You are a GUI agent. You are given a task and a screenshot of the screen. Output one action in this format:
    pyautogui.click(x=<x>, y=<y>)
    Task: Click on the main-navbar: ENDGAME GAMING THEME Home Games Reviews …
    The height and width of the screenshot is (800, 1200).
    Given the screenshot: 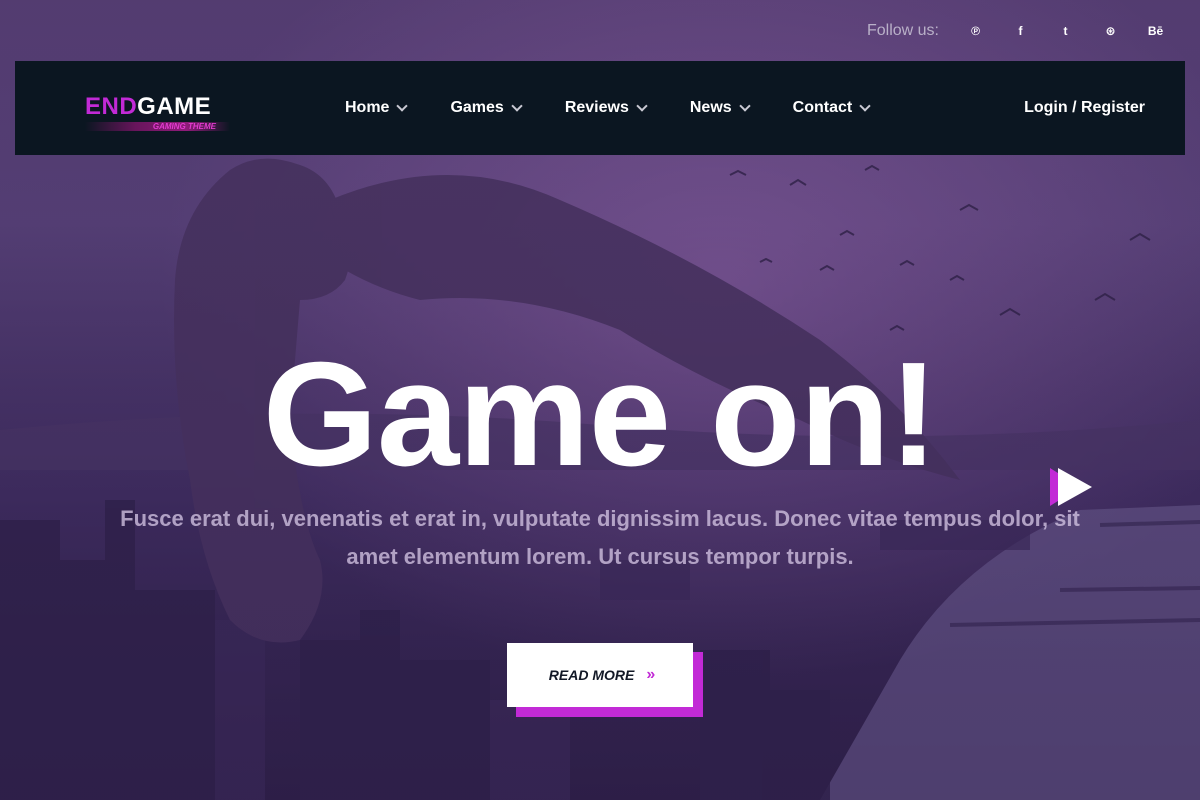 What is the action you would take?
    pyautogui.click(x=600, y=108)
    